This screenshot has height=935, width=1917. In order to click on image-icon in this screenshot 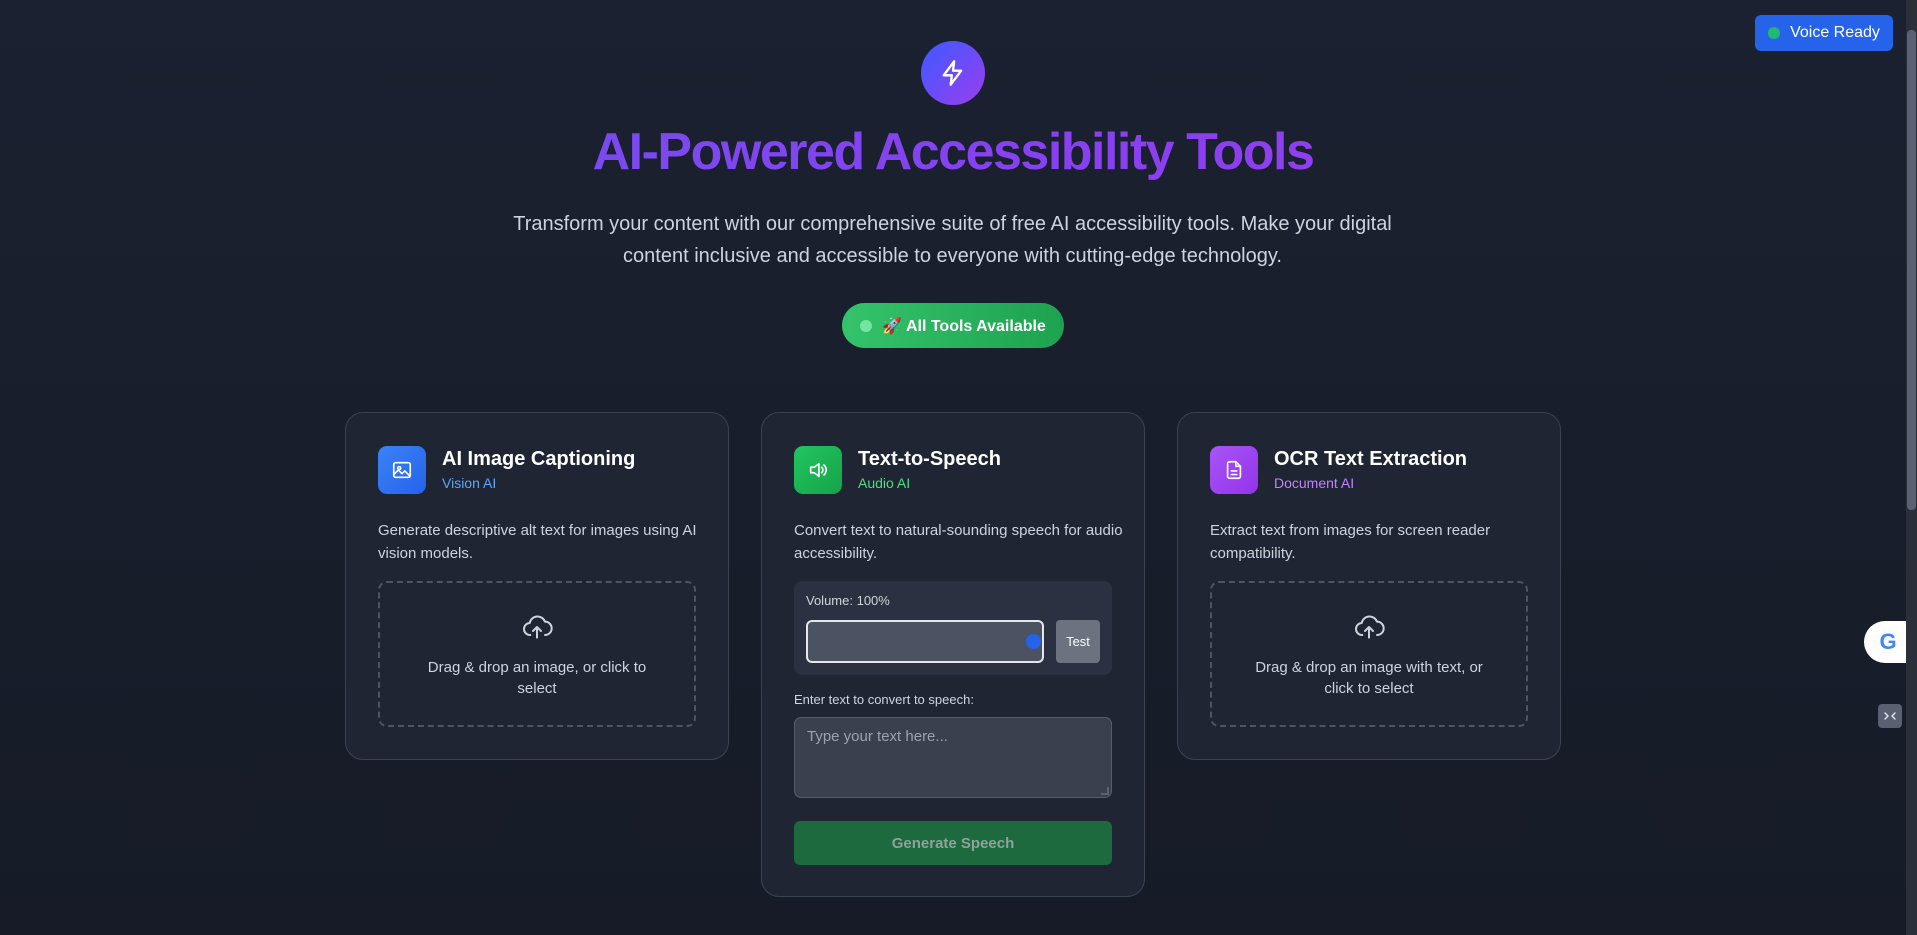, I will do `click(402, 470)`.